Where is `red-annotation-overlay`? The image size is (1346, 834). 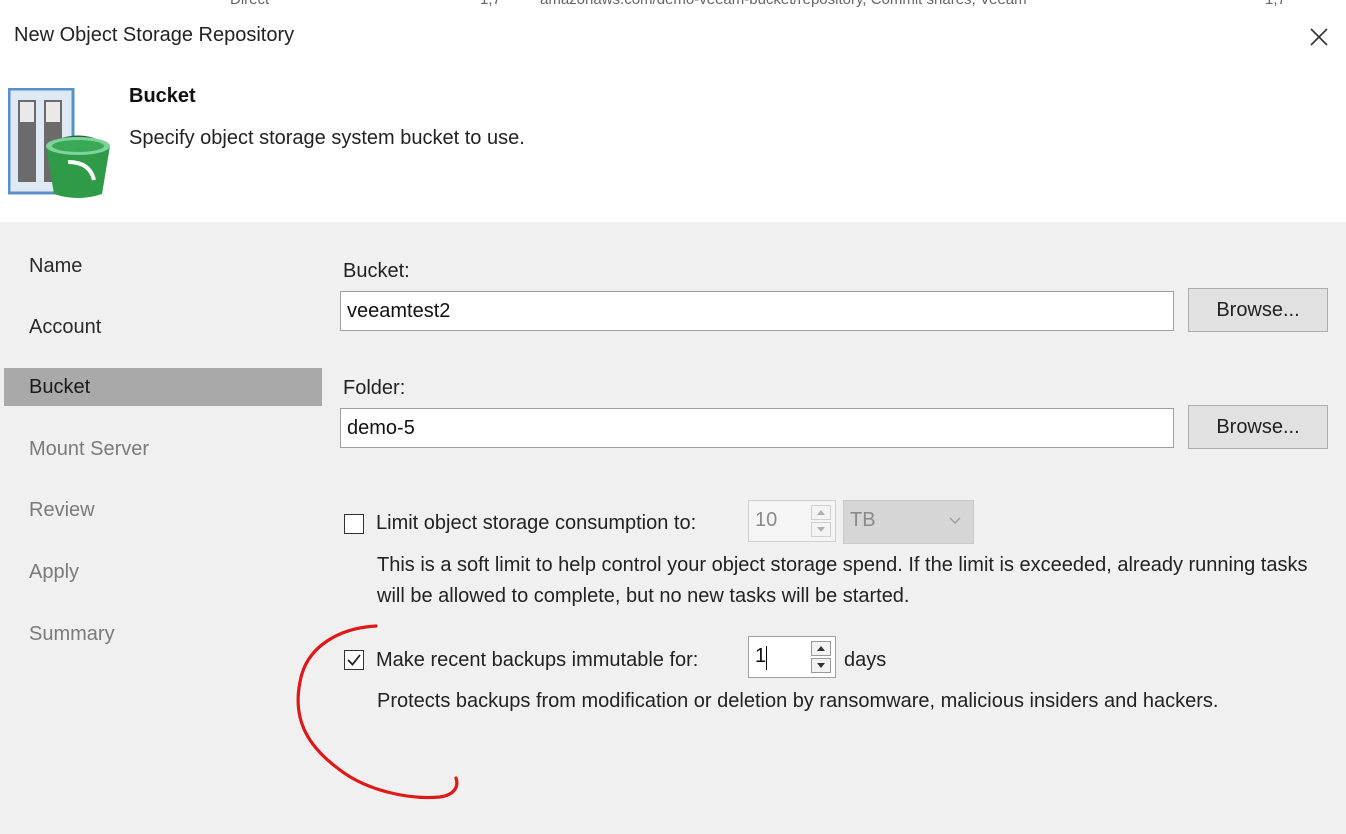 red-annotation-overlay is located at coordinates (377, 712).